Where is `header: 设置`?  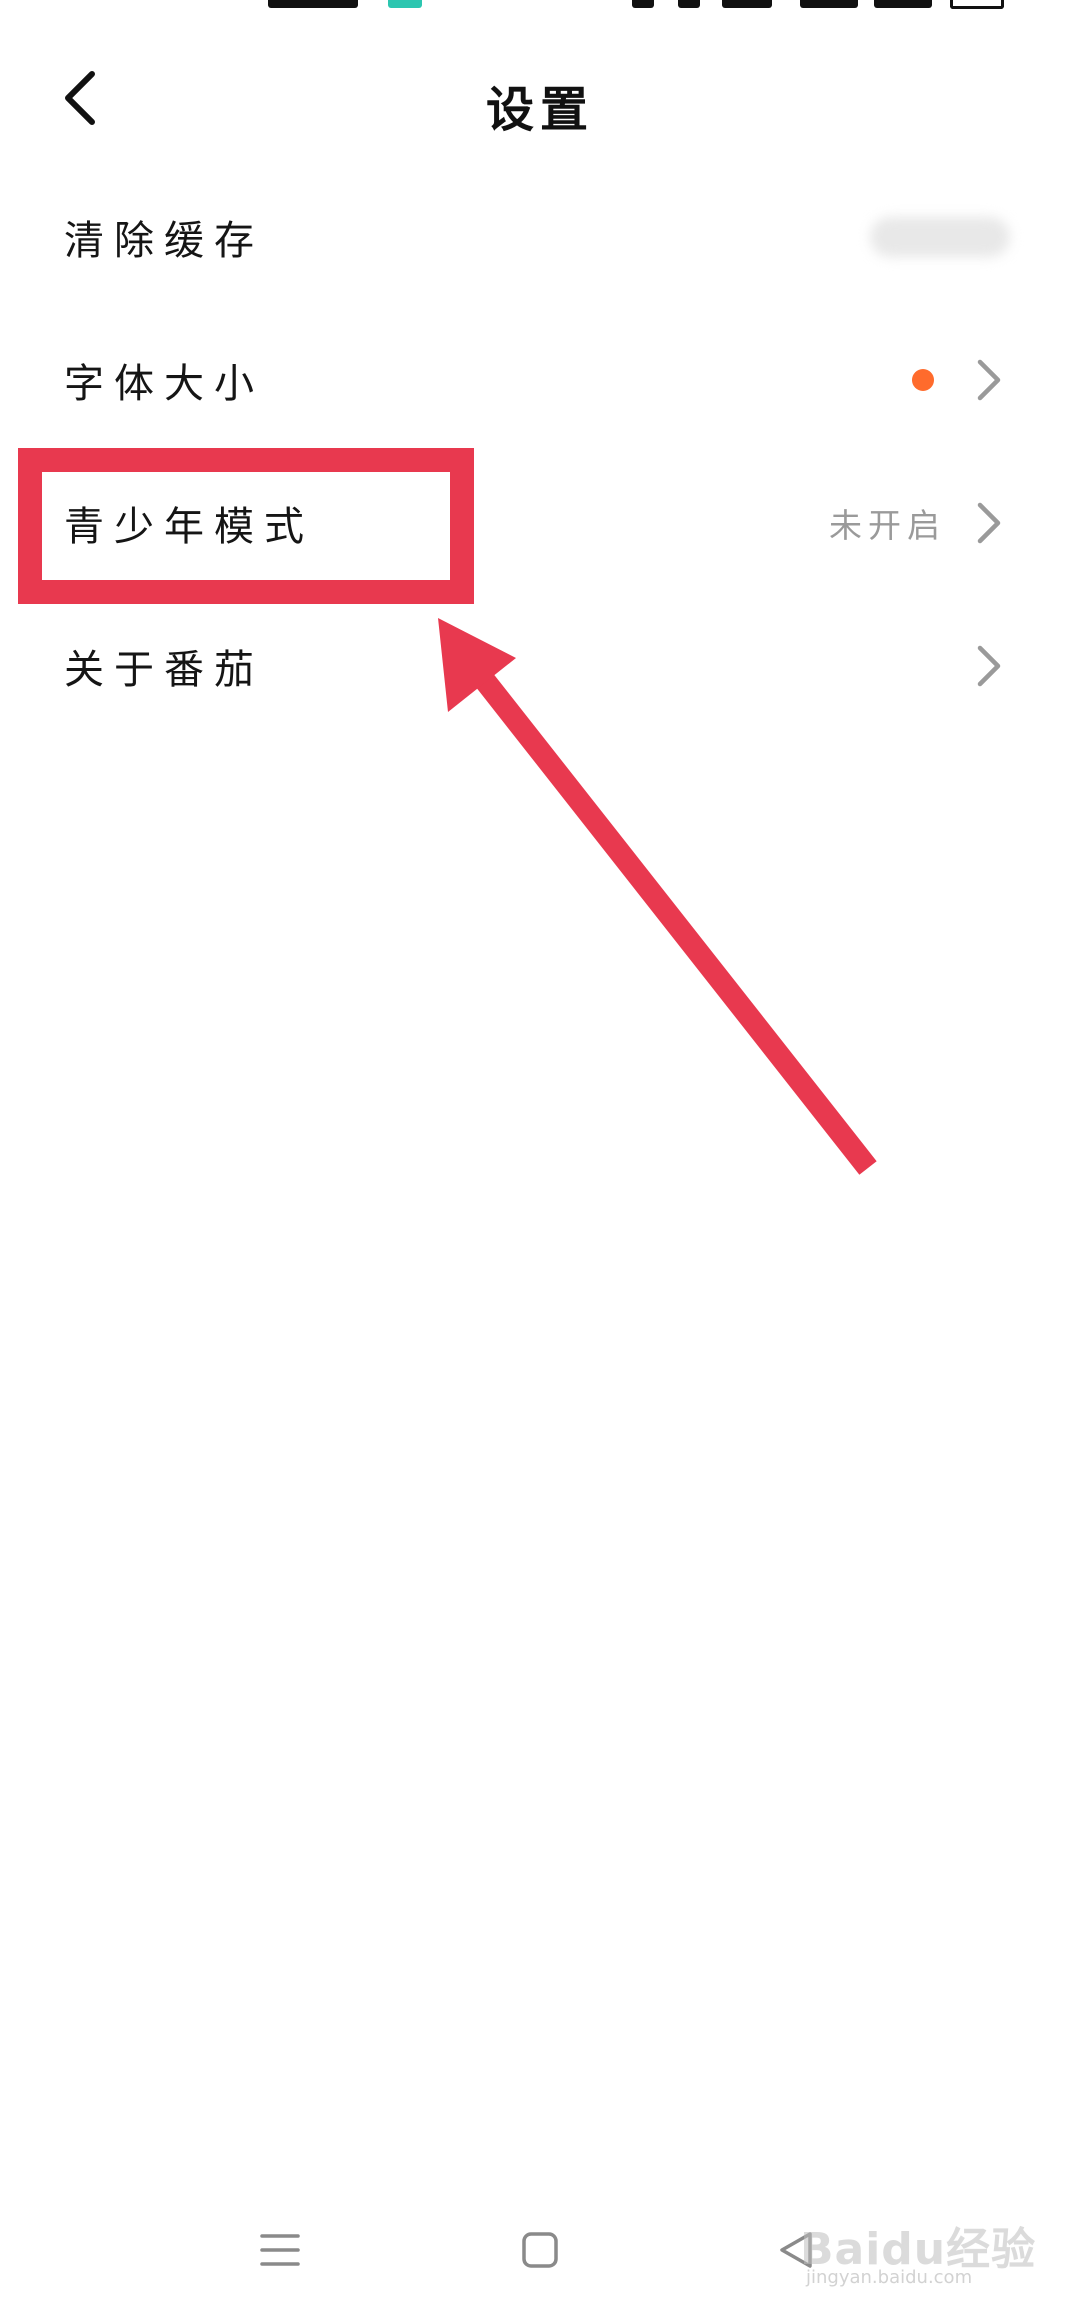
header: 设置 is located at coordinates (540, 100).